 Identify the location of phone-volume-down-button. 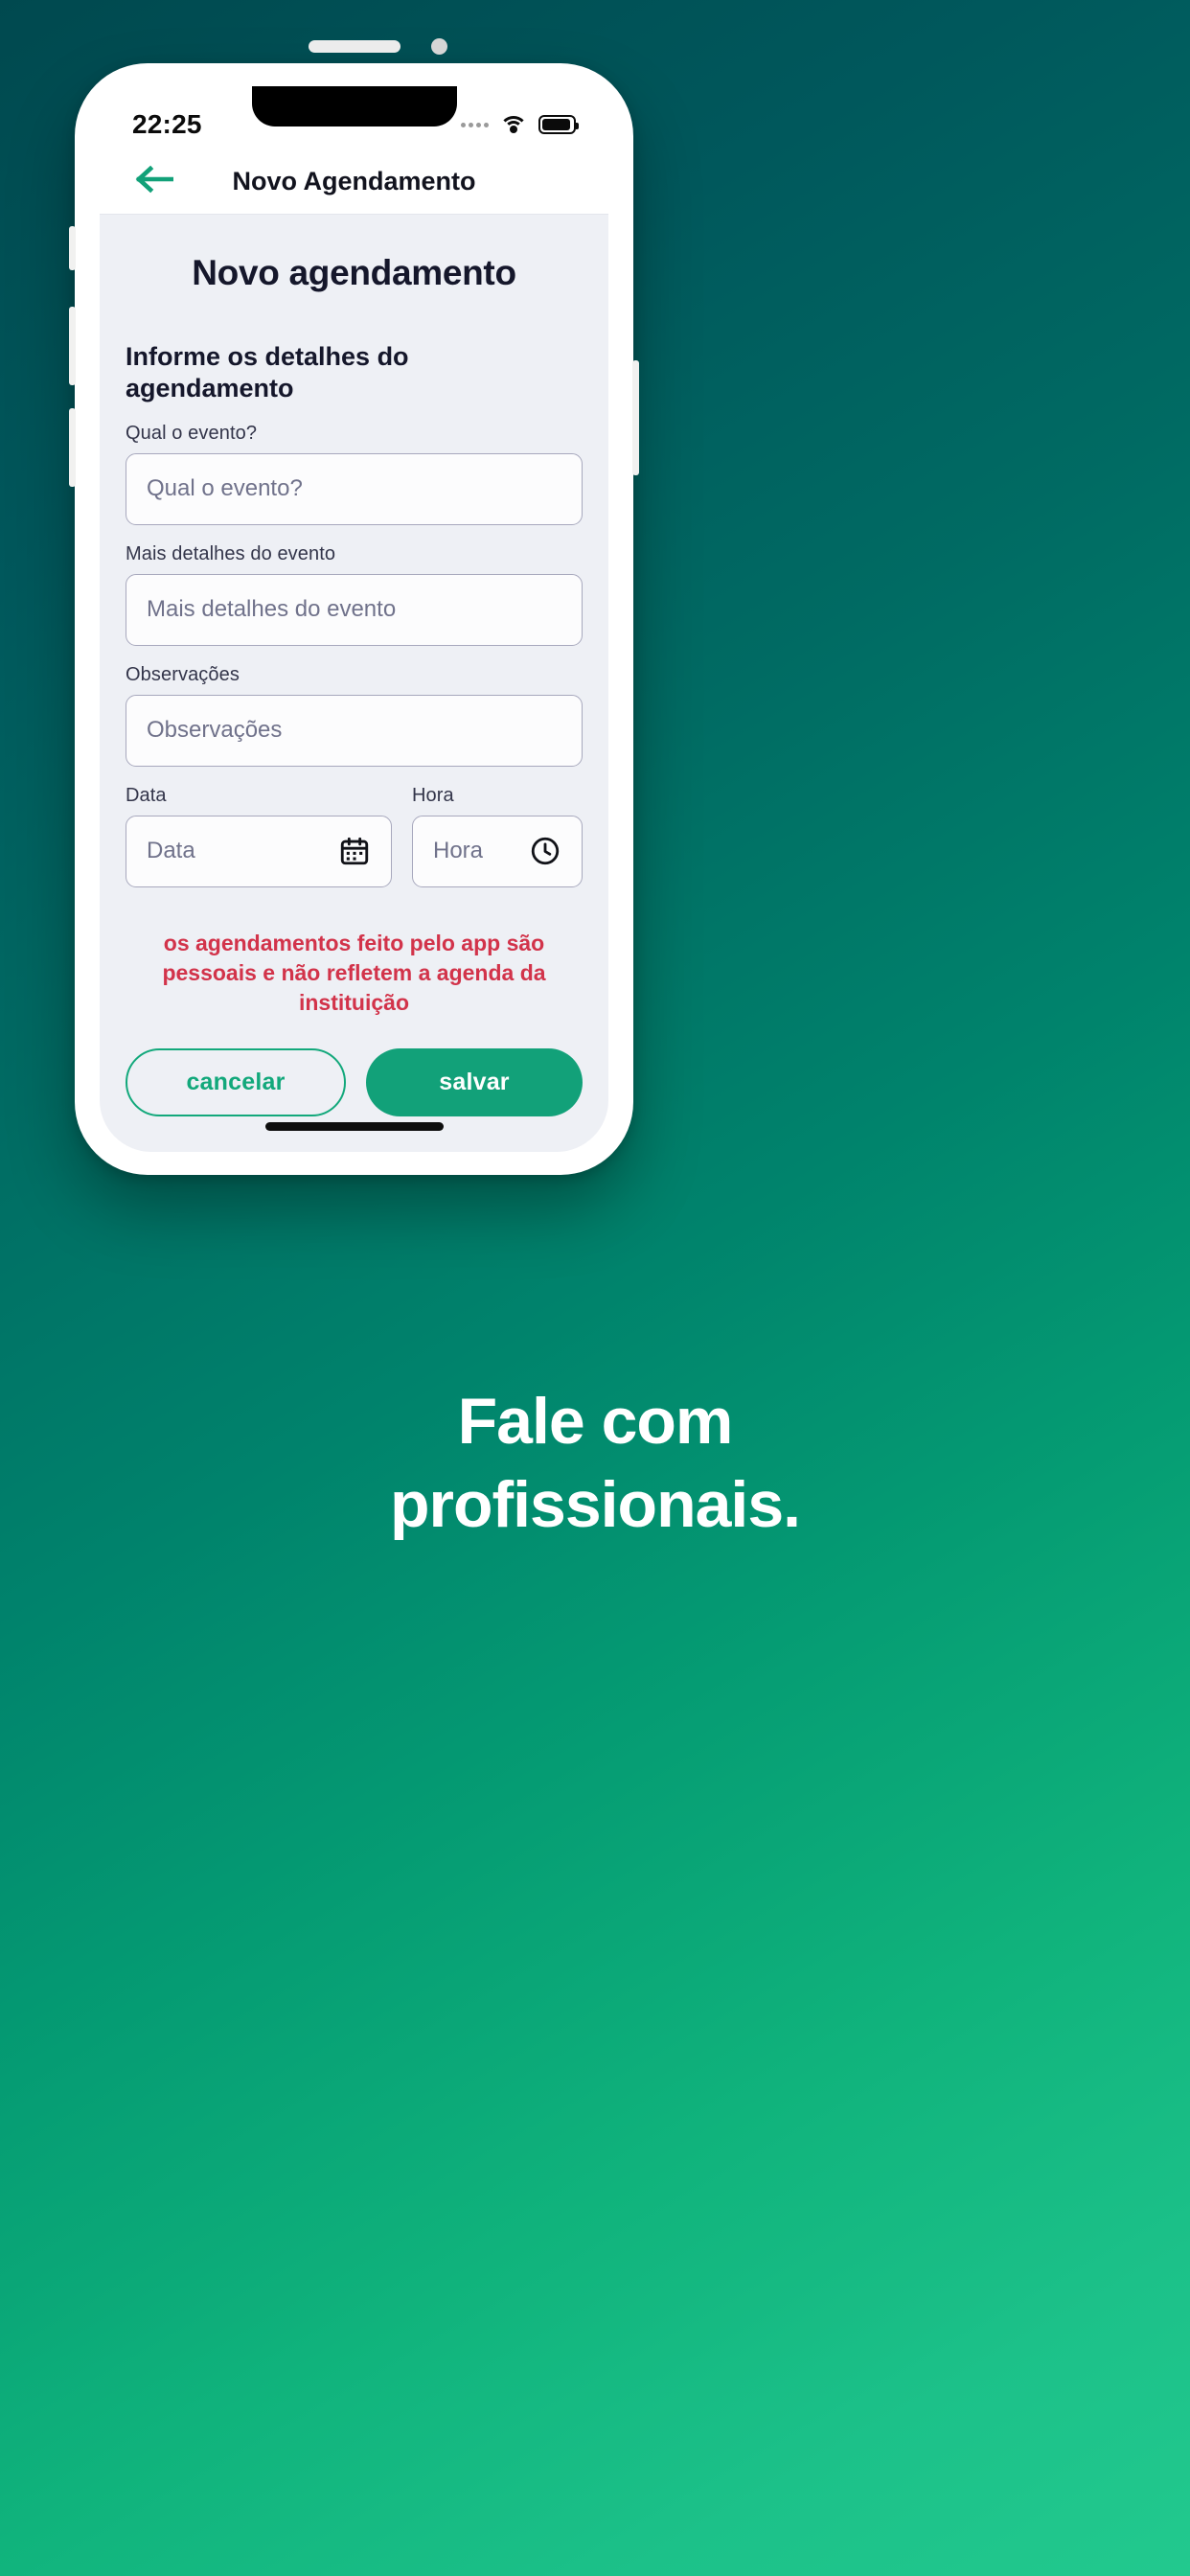
(72, 447).